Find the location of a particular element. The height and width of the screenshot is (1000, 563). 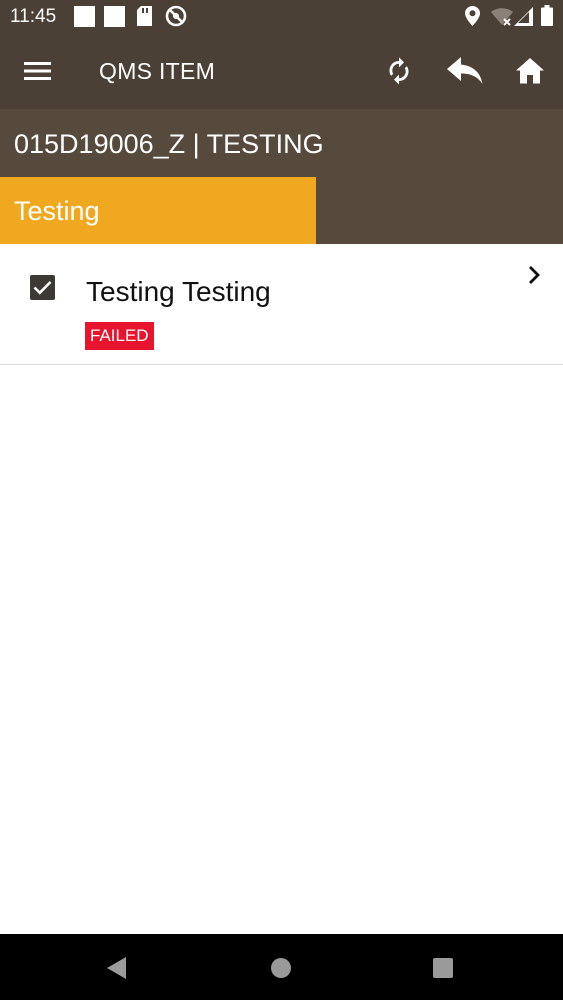

record-header: 015D19006_Z | TESTING is located at coordinates (281, 143).